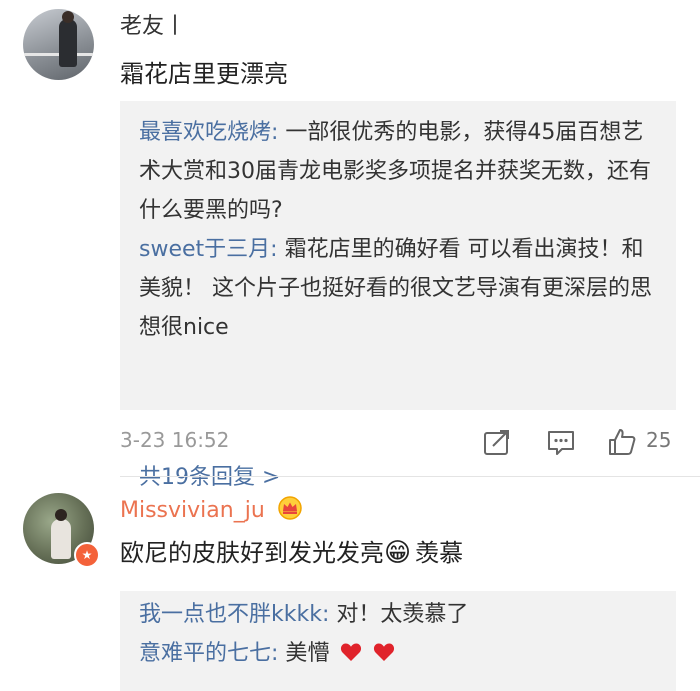  What do you see at coordinates (204, 74) in the screenshot?
I see `comment-text: 霜花店里更漂亮` at bounding box center [204, 74].